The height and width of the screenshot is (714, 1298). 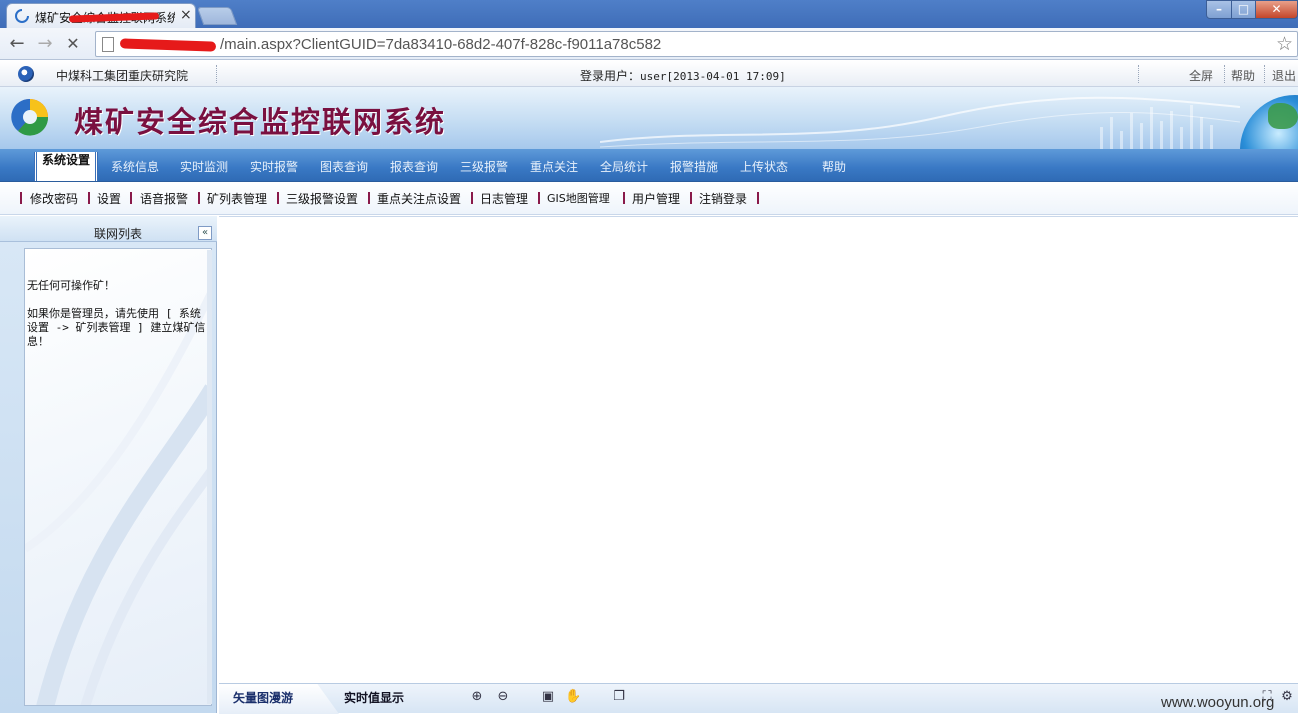 I want to click on admin-hint-text: 如果你是管理员，请先使用 [ 系统设置 -> 矿列表管理 ] 建立煤矿信息！, so click(x=116, y=327).